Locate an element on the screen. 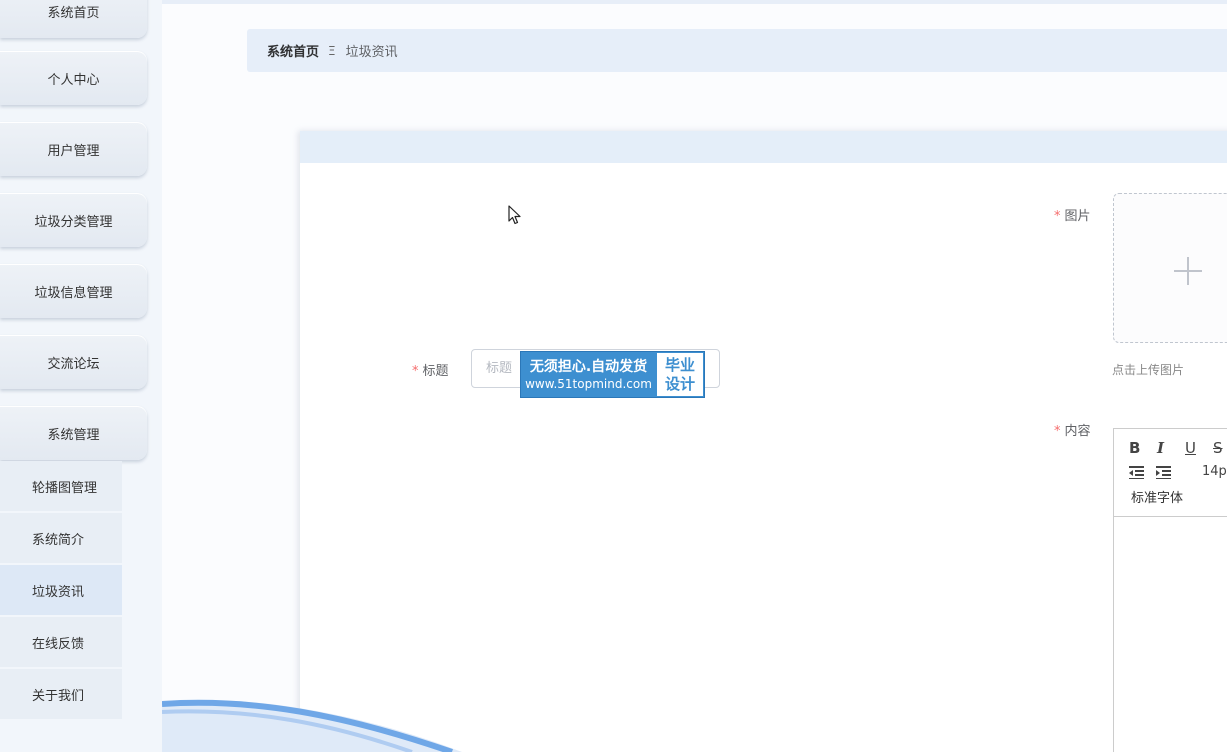  sidebar-item-label: 垃圾分类管理 is located at coordinates (73, 222).